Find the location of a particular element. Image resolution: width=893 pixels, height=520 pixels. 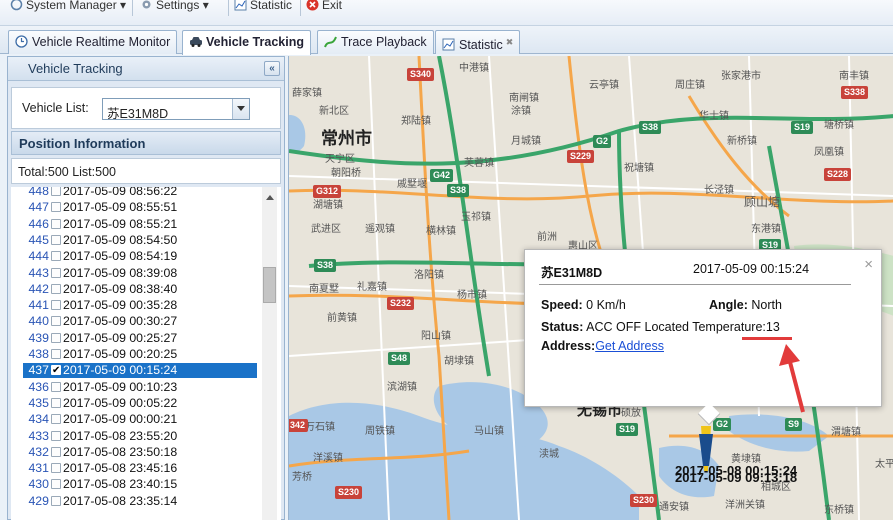

popup-time: 2017-05-09 00:15:24 is located at coordinates (751, 269).